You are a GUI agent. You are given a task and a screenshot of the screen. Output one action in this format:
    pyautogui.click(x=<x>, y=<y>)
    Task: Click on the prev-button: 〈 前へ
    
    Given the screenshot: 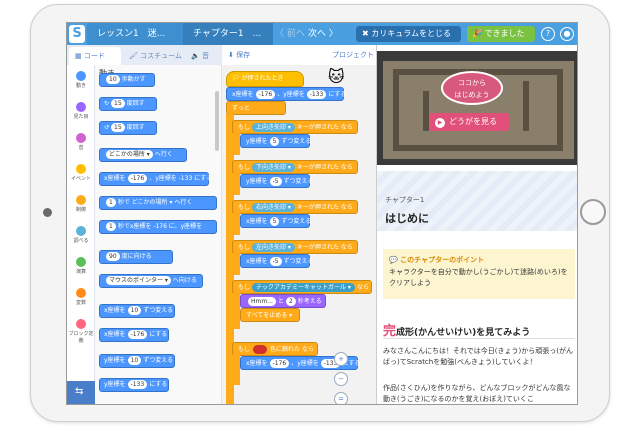 What is the action you would take?
    pyautogui.click(x=290, y=34)
    